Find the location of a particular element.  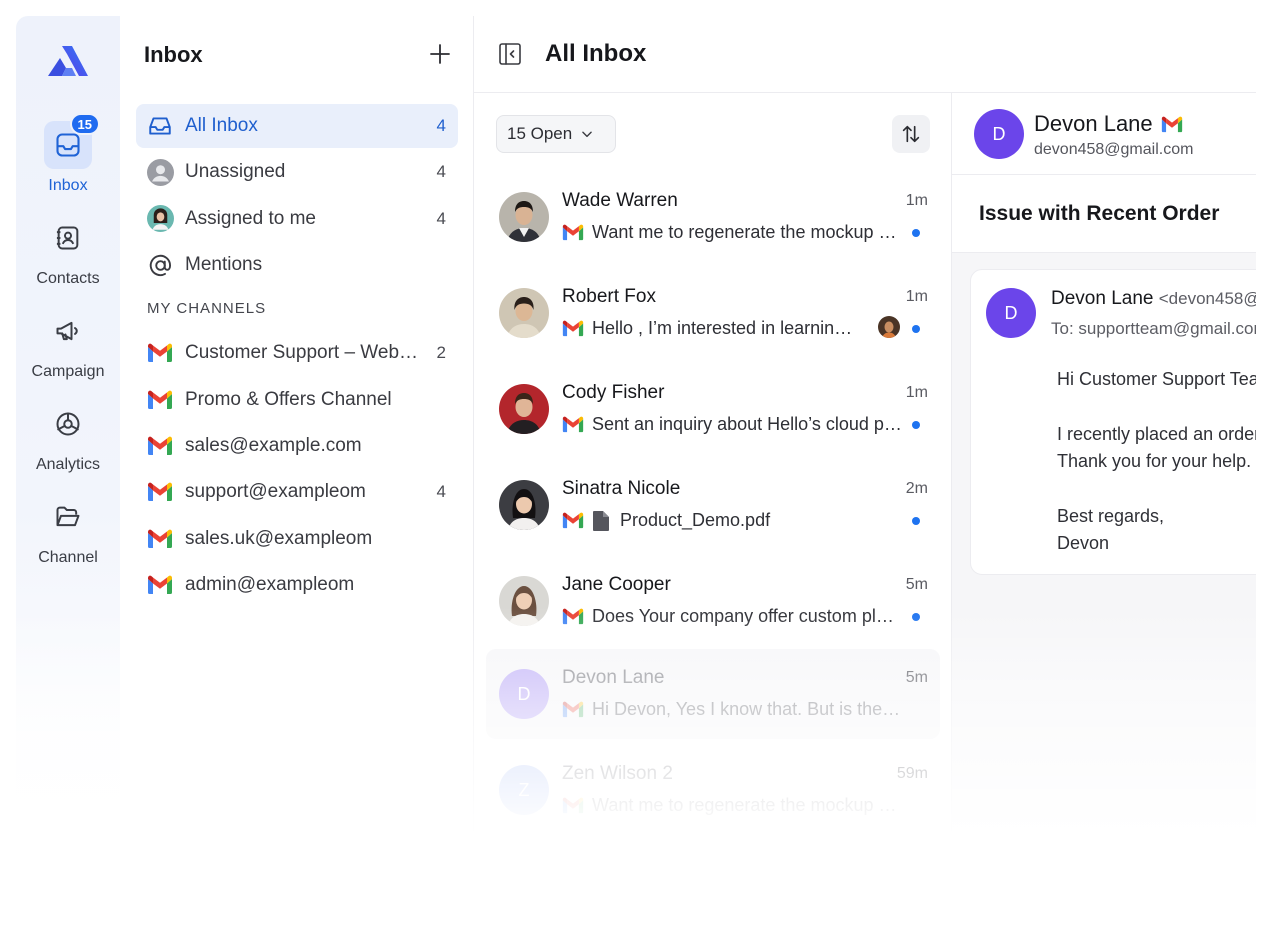

panel-title: Inbox is located at coordinates (173, 54).